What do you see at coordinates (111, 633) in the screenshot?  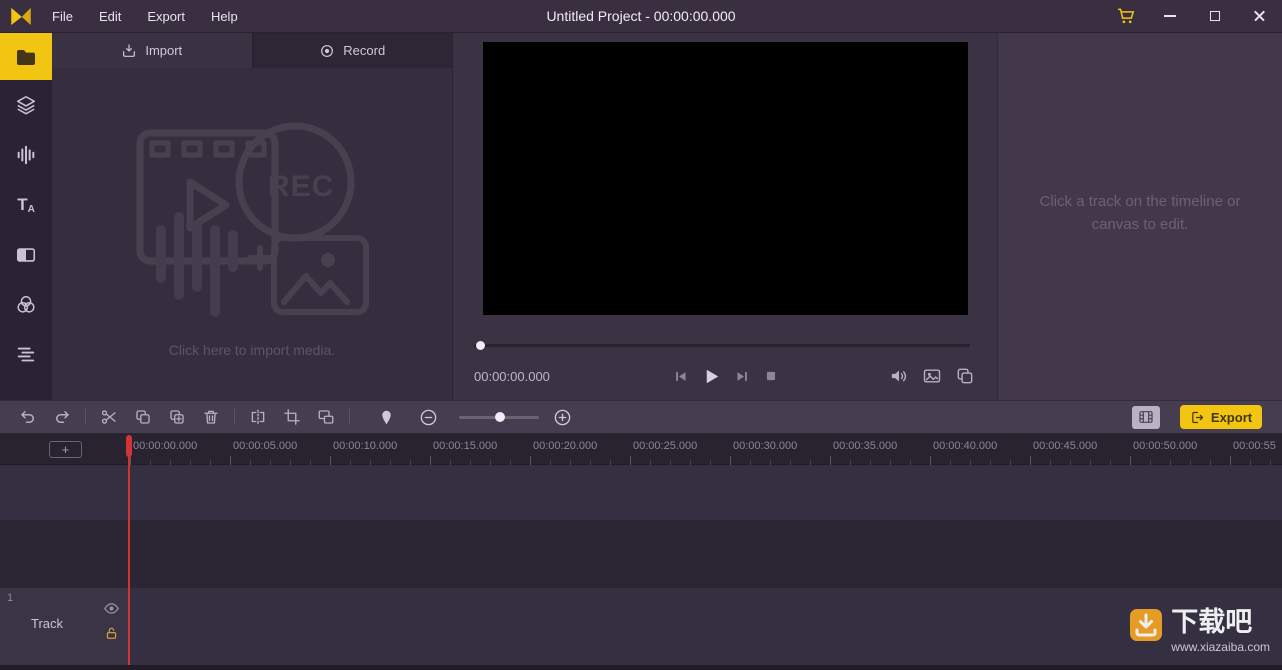 I see `lock-icon` at bounding box center [111, 633].